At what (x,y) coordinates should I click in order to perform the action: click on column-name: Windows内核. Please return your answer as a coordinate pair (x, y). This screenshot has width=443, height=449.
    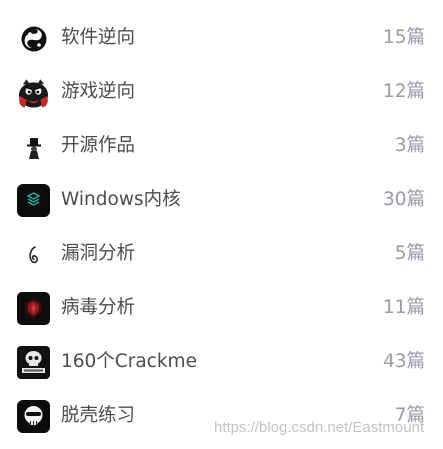
    Looking at the image, I should click on (121, 199).